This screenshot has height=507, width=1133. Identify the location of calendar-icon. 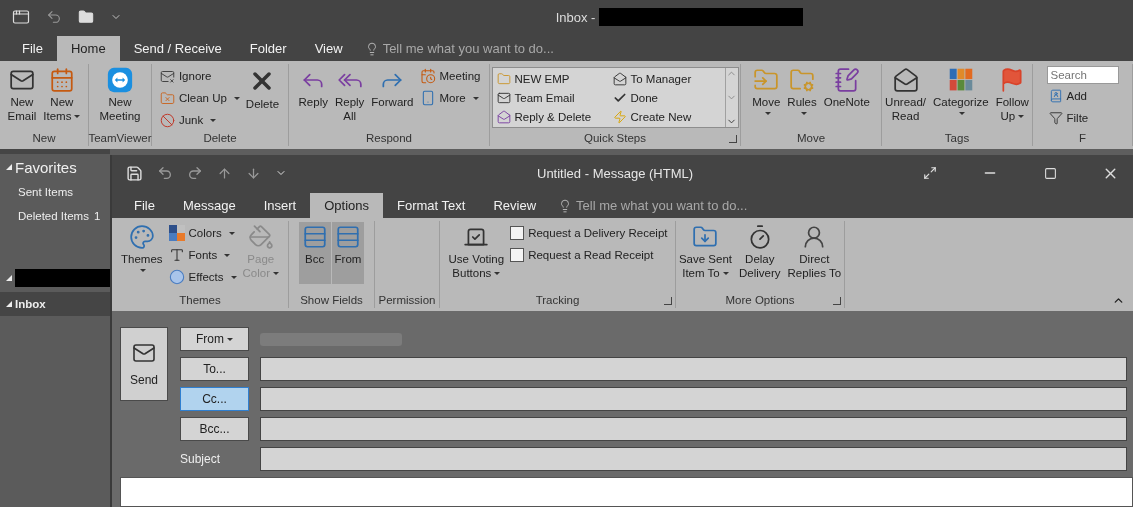
(61, 80).